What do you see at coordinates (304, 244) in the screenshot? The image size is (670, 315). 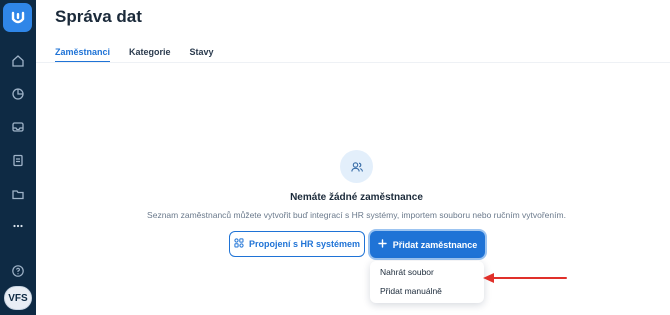 I see `connect-hr-label: Propojení s HR systémem` at bounding box center [304, 244].